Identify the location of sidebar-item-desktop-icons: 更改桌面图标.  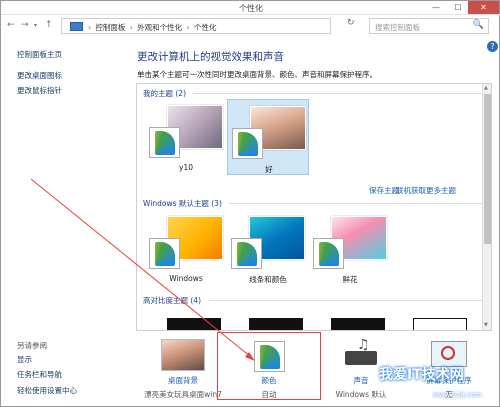
(39, 75).